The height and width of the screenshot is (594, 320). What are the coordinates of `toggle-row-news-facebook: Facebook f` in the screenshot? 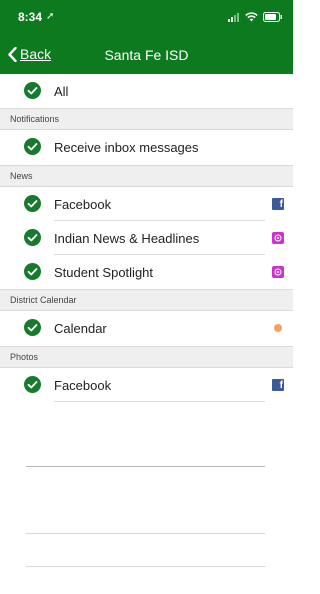 It's located at (146, 204).